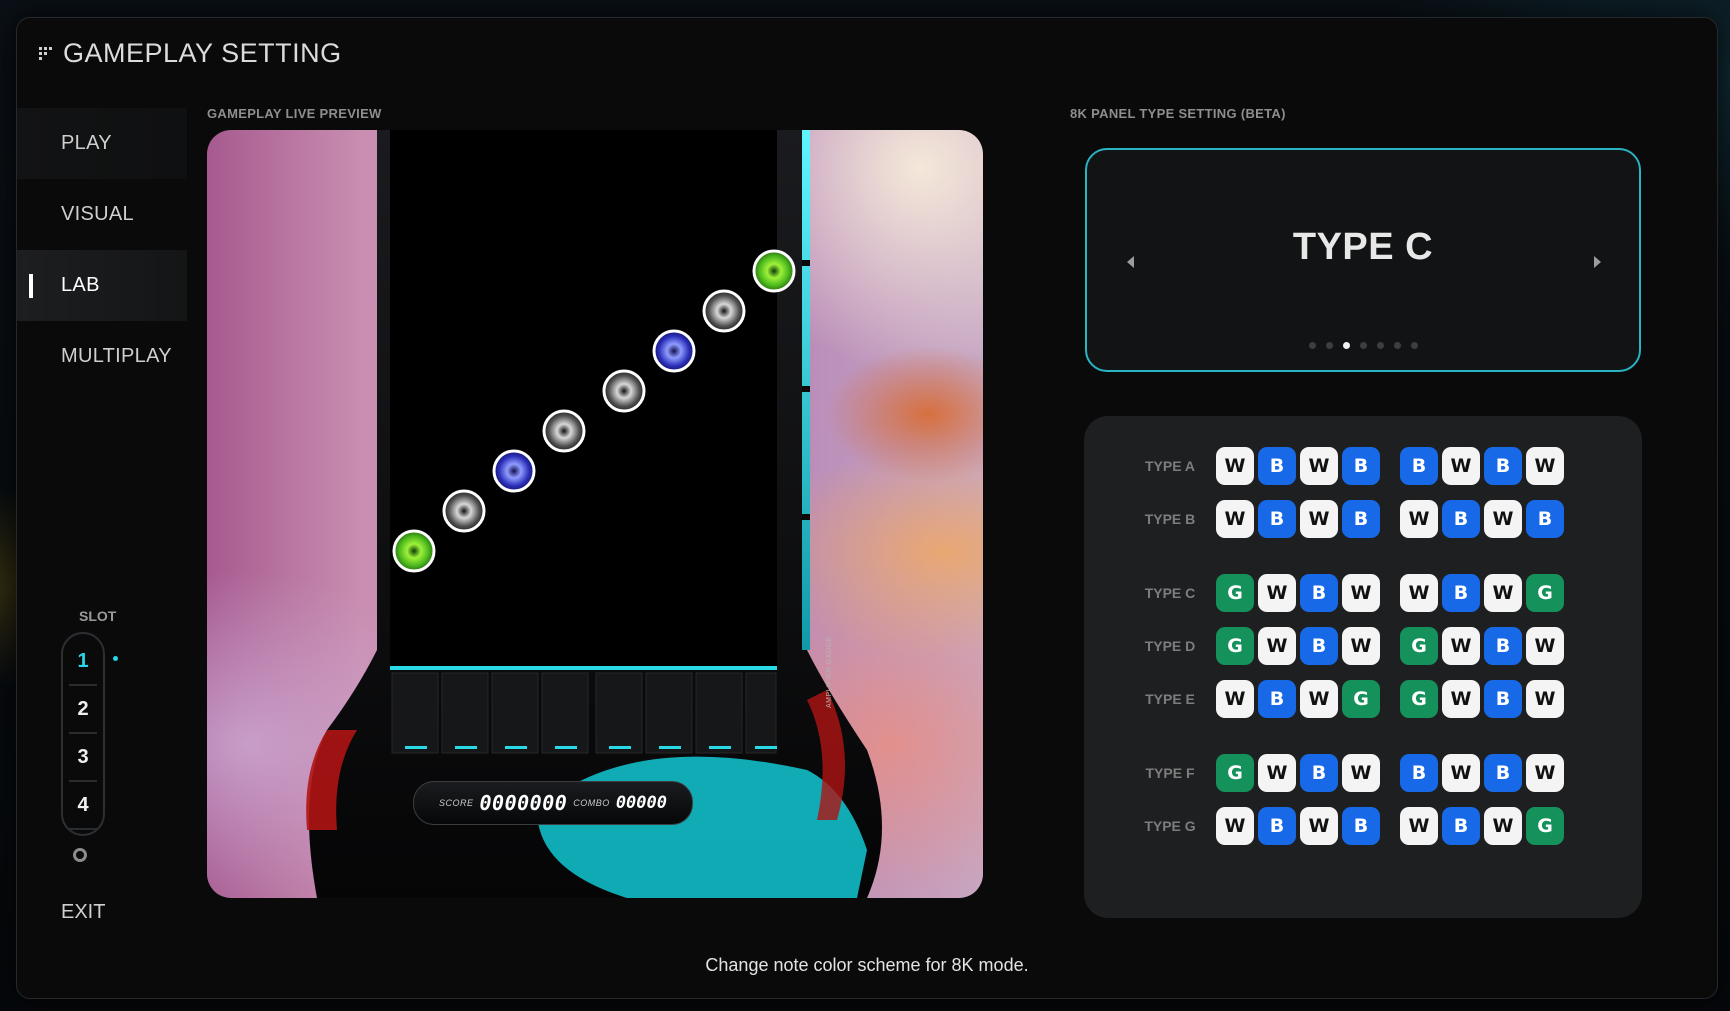 The width and height of the screenshot is (1730, 1011). Describe the element at coordinates (80, 285) in the screenshot. I see `sidebar-item-label: LAB` at that location.